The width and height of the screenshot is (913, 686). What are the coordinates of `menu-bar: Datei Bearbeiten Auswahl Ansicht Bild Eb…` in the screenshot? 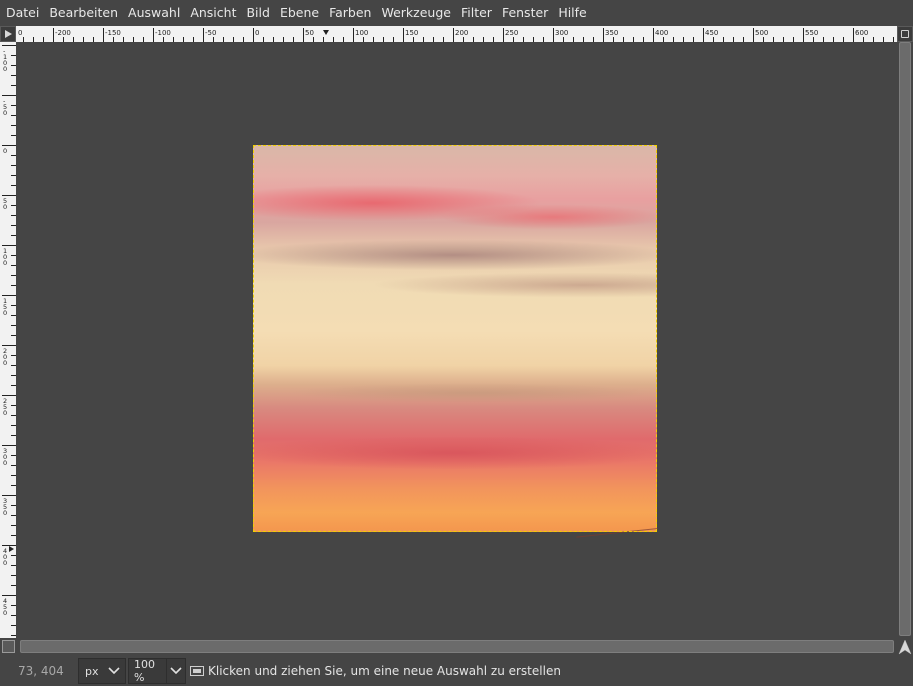 It's located at (456, 13).